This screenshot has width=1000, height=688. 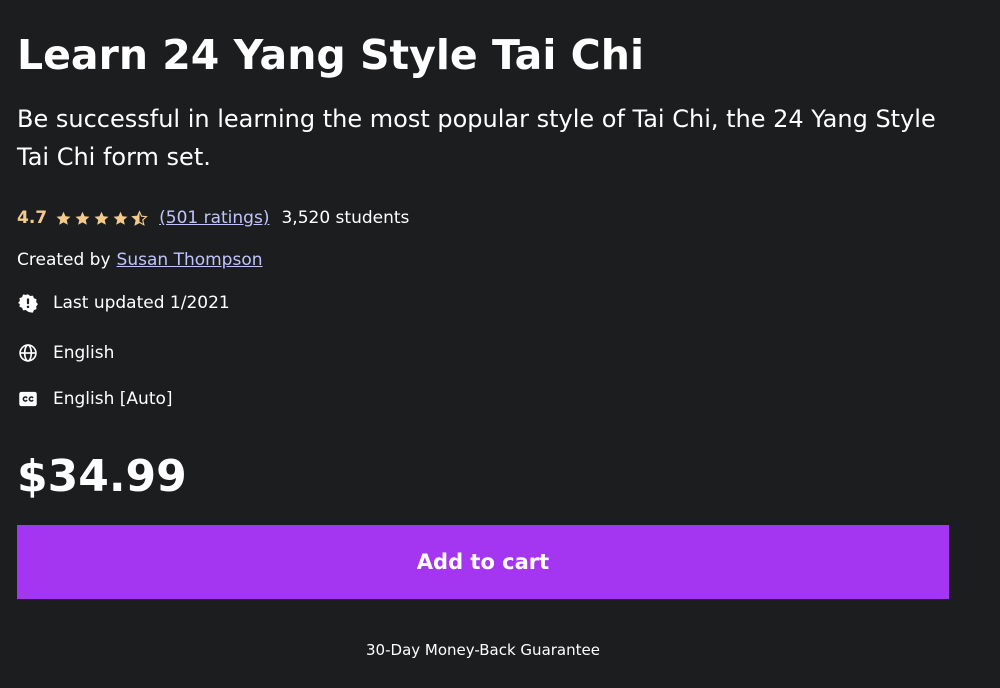 I want to click on last-updated-text: Last updated 1/2021, so click(x=141, y=303).